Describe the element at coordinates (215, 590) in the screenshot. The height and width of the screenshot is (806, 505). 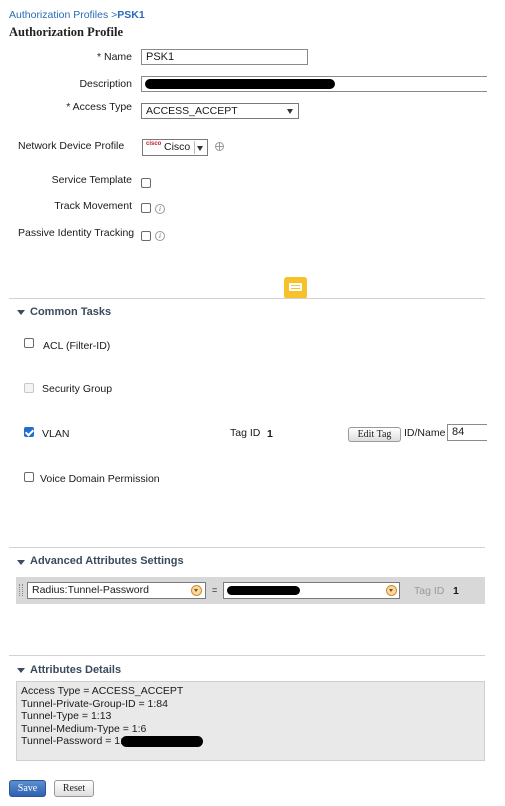
I see `equals-sign: =` at that location.